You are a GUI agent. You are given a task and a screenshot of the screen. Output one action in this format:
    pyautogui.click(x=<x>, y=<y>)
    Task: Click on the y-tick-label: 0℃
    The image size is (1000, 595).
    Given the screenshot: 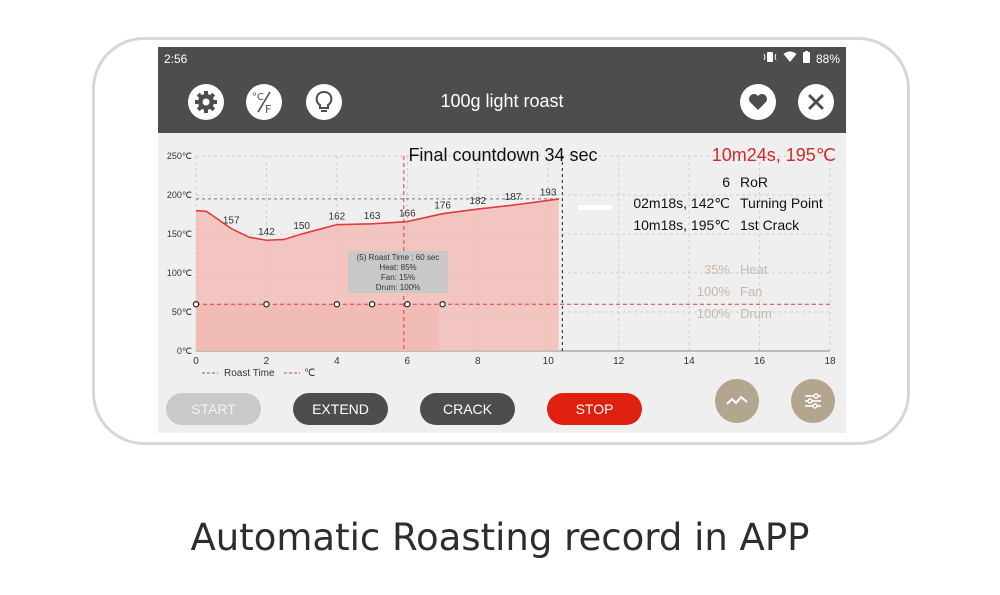 What is the action you would take?
    pyautogui.click(x=184, y=351)
    